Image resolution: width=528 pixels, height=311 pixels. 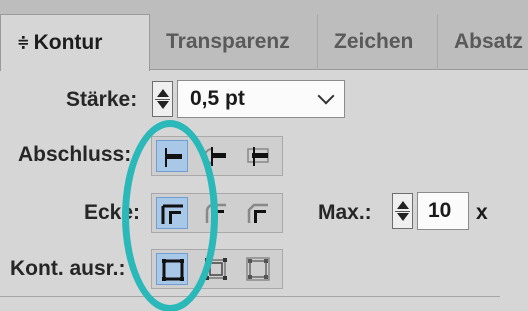 I want to click on staerke-label: Stärke:, so click(x=102, y=99).